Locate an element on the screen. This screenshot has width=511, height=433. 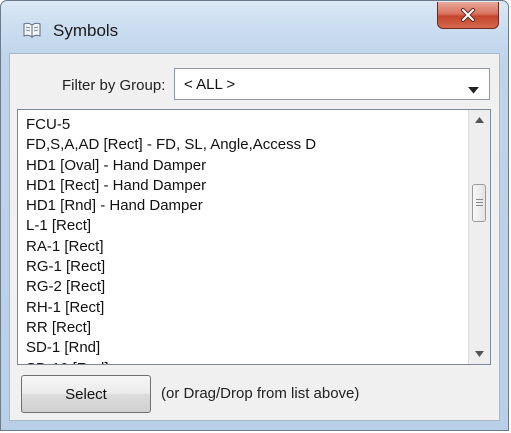
filter-label: Filter by Group: is located at coordinates (114, 85).